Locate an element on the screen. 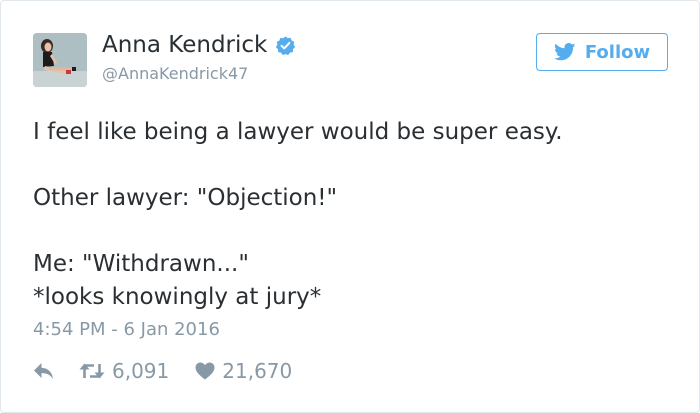  heart-icon is located at coordinates (205, 371).